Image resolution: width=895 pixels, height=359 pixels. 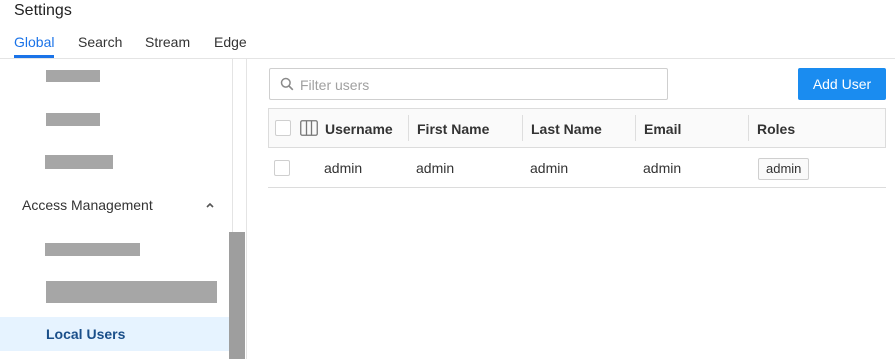 I want to click on search-icon, so click(x=287, y=84).